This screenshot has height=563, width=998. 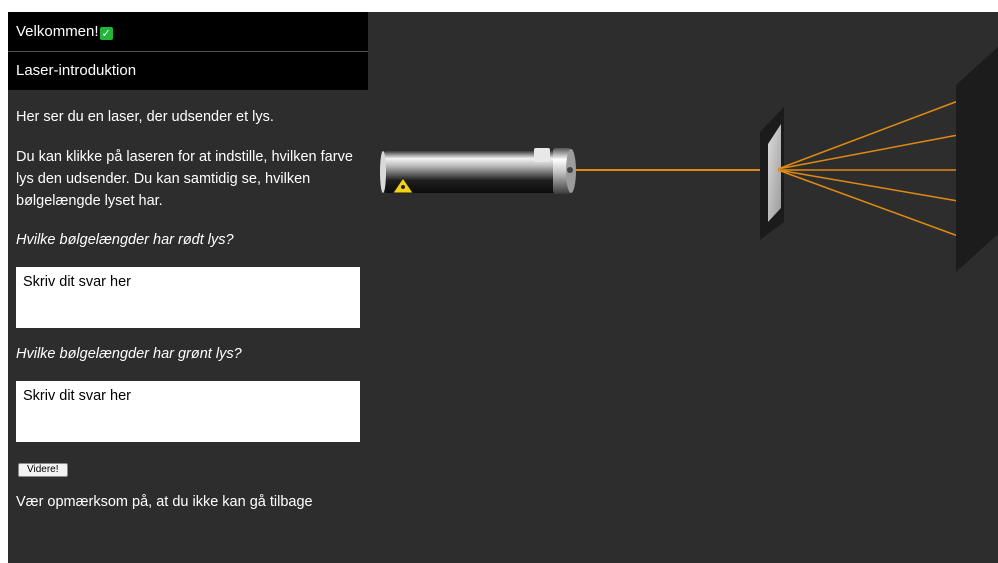 What do you see at coordinates (106, 33) in the screenshot?
I see `check-mark-icon: ✓` at bounding box center [106, 33].